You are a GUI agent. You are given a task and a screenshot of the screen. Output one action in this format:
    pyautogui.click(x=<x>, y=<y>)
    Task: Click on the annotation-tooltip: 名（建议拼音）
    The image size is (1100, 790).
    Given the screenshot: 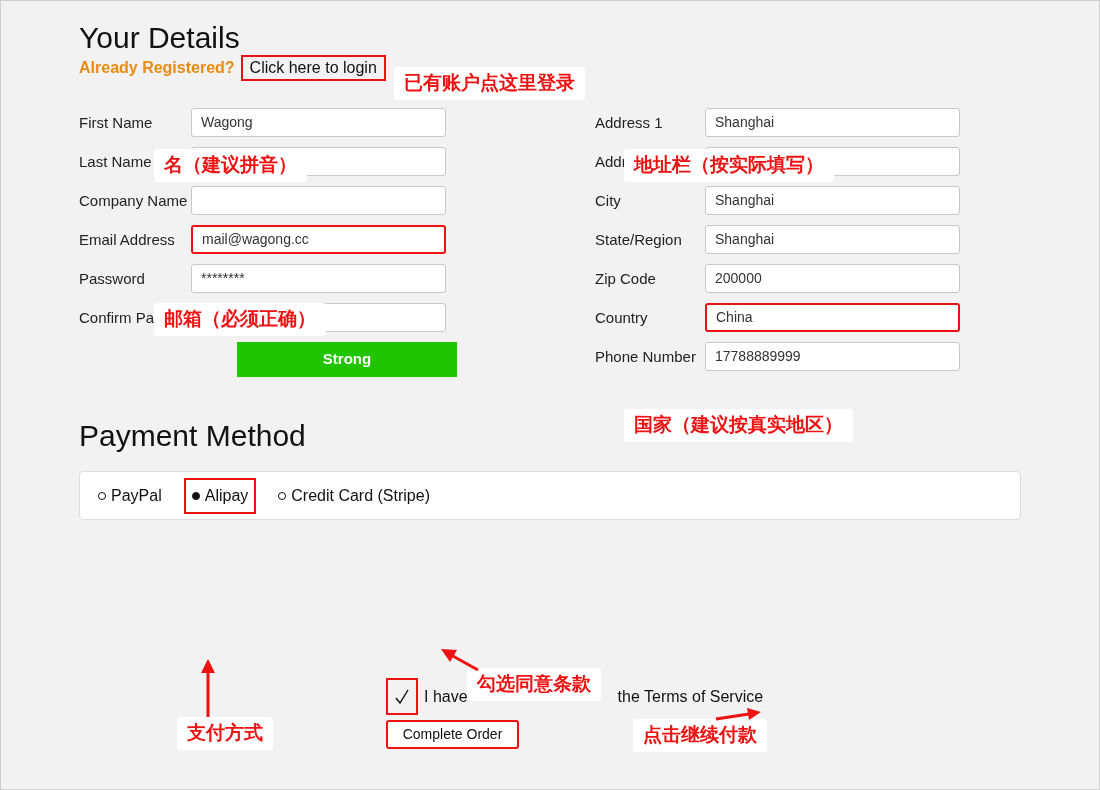 What is the action you would take?
    pyautogui.click(x=230, y=165)
    